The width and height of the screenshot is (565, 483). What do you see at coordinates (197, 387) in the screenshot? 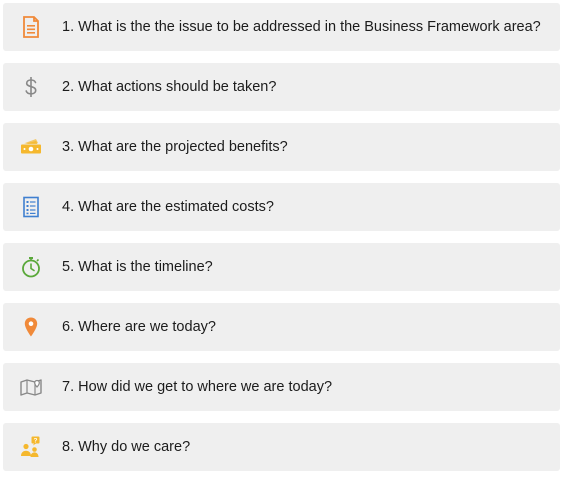
I see `list-item-label: 7. How did we get to where we are today?` at bounding box center [197, 387].